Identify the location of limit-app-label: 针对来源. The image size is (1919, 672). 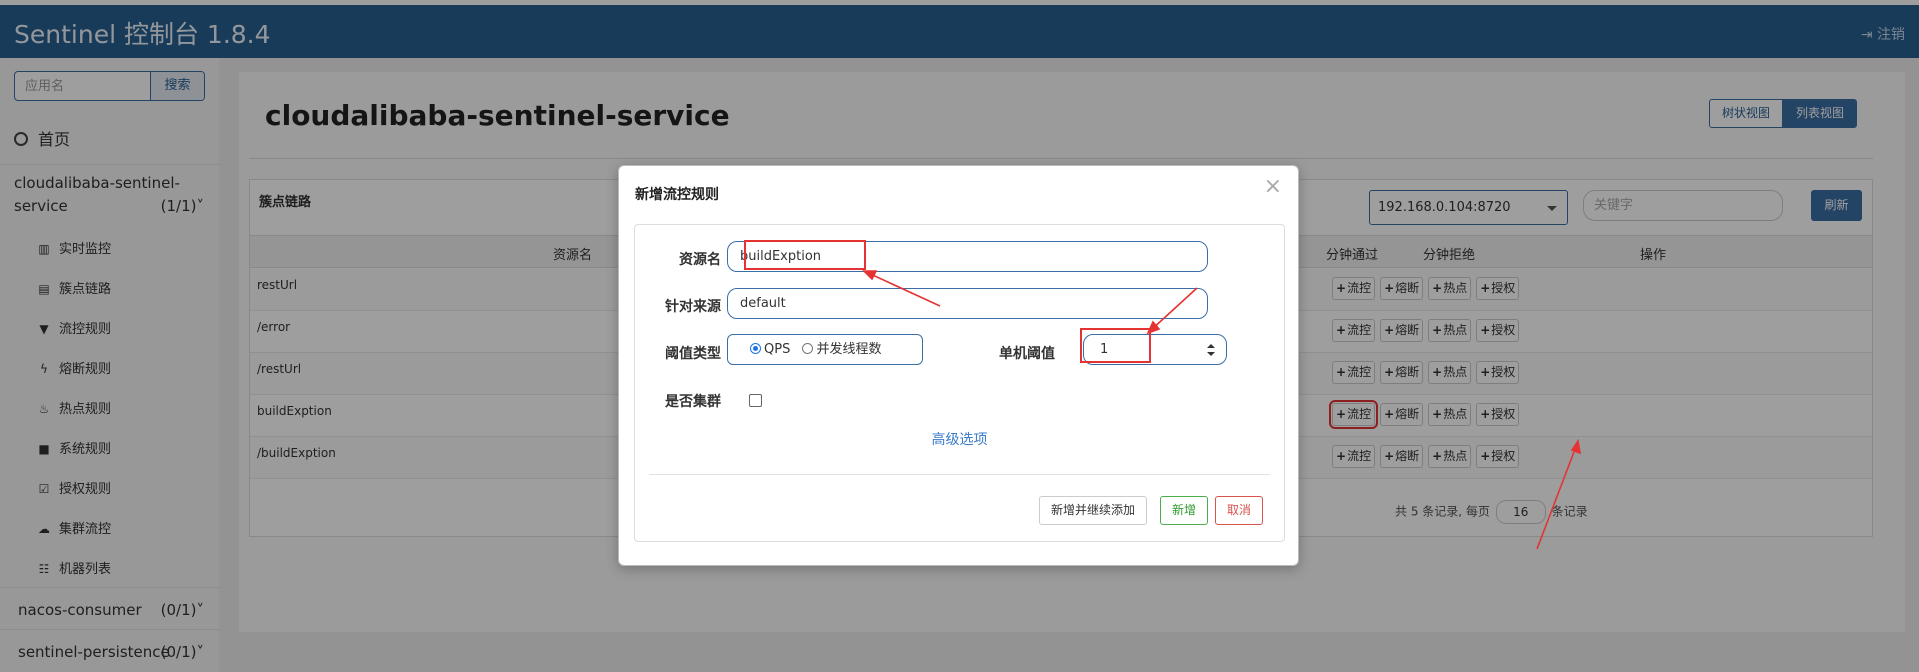
(693, 307).